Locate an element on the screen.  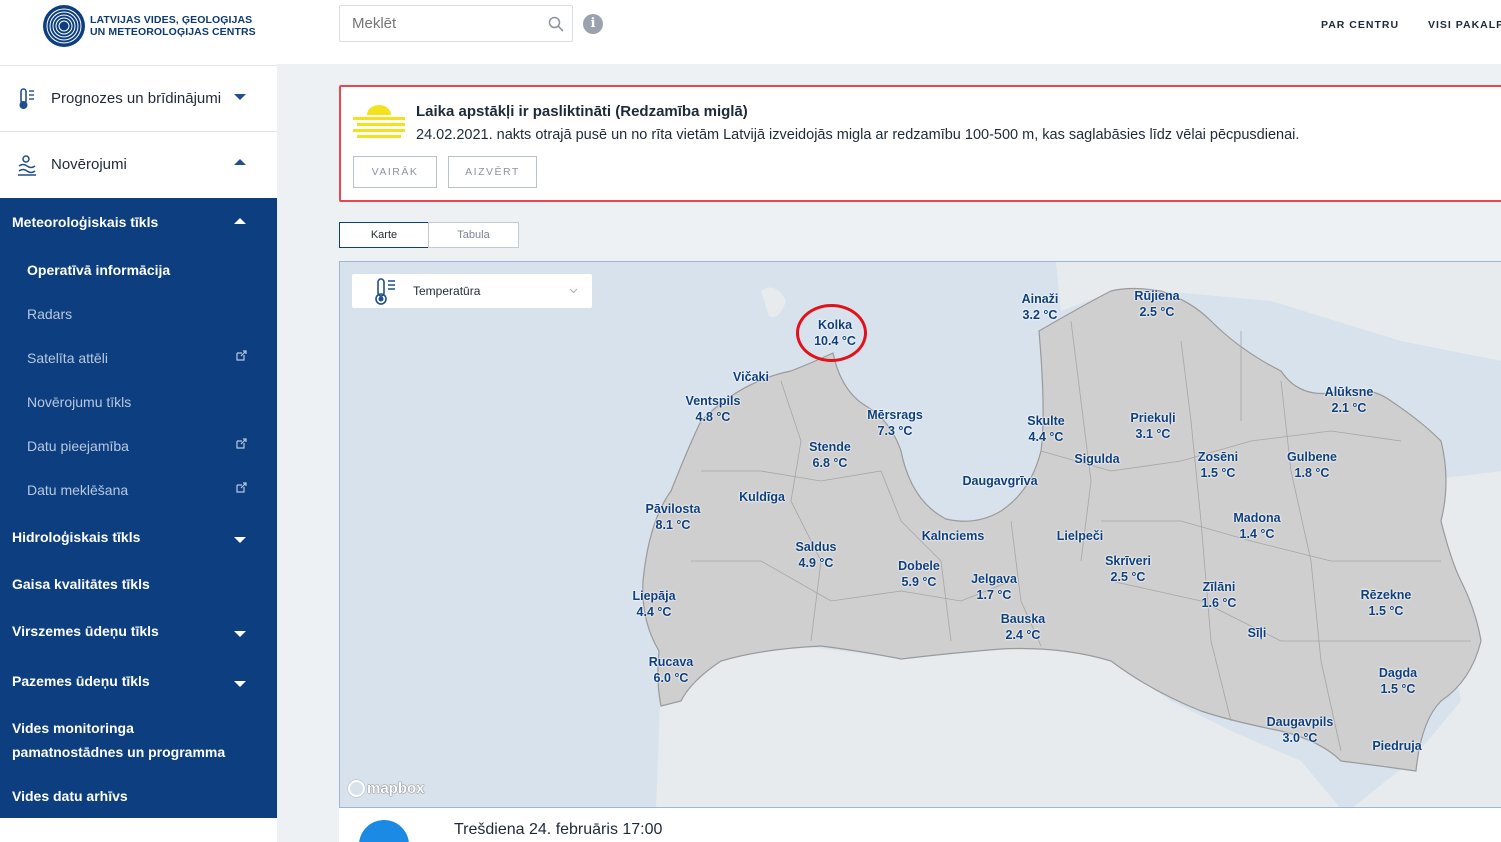
subnav-air-quality-network-label: Gaisa kvalitātes tīkls is located at coordinates (81, 584).